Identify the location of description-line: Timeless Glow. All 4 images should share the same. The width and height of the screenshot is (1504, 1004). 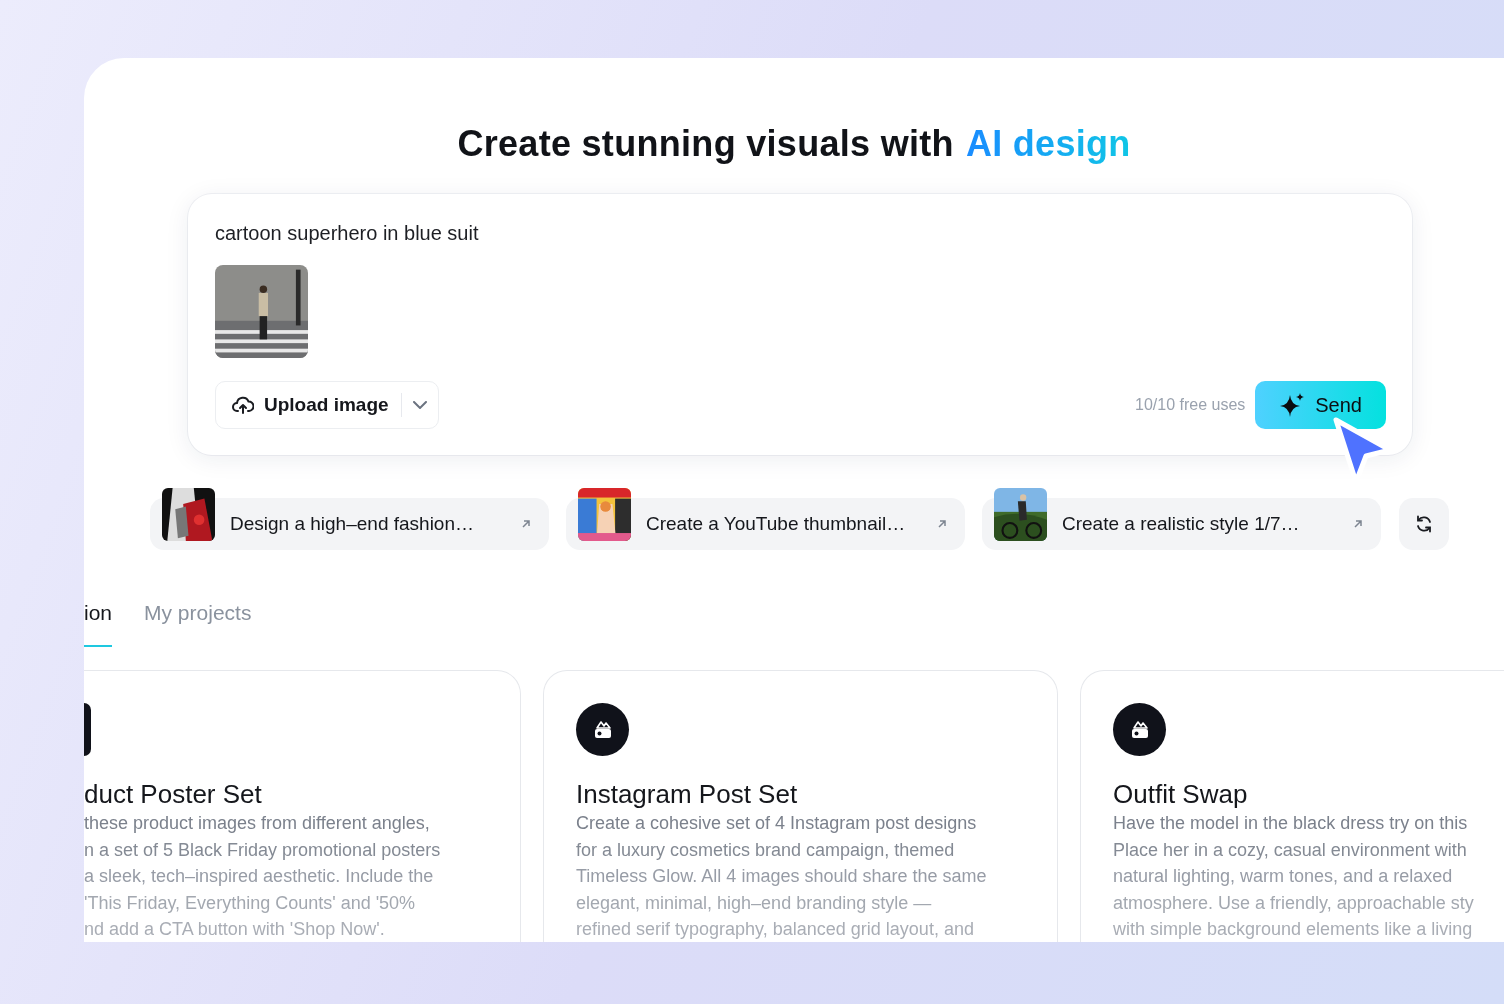
(782, 876).